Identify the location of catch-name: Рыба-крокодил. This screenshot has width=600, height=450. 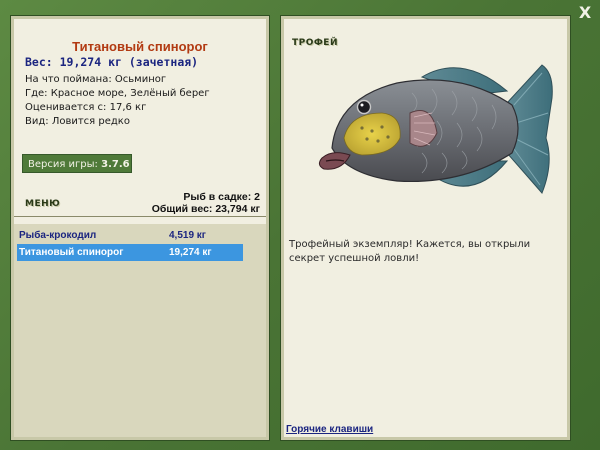
(58, 235).